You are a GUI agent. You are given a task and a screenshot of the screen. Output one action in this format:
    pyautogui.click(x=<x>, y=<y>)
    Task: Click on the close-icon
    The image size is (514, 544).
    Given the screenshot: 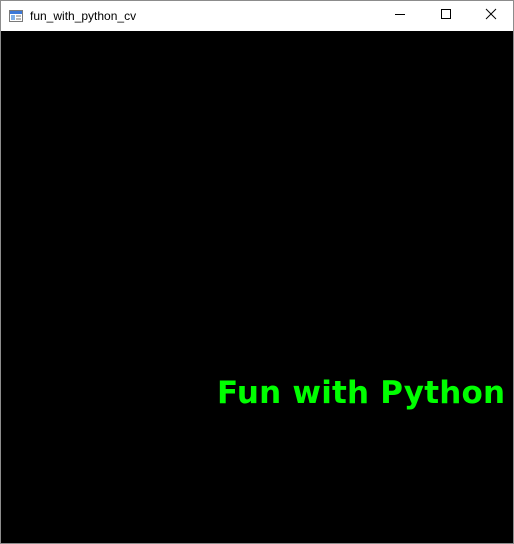 What is the action you would take?
    pyautogui.click(x=491, y=16)
    